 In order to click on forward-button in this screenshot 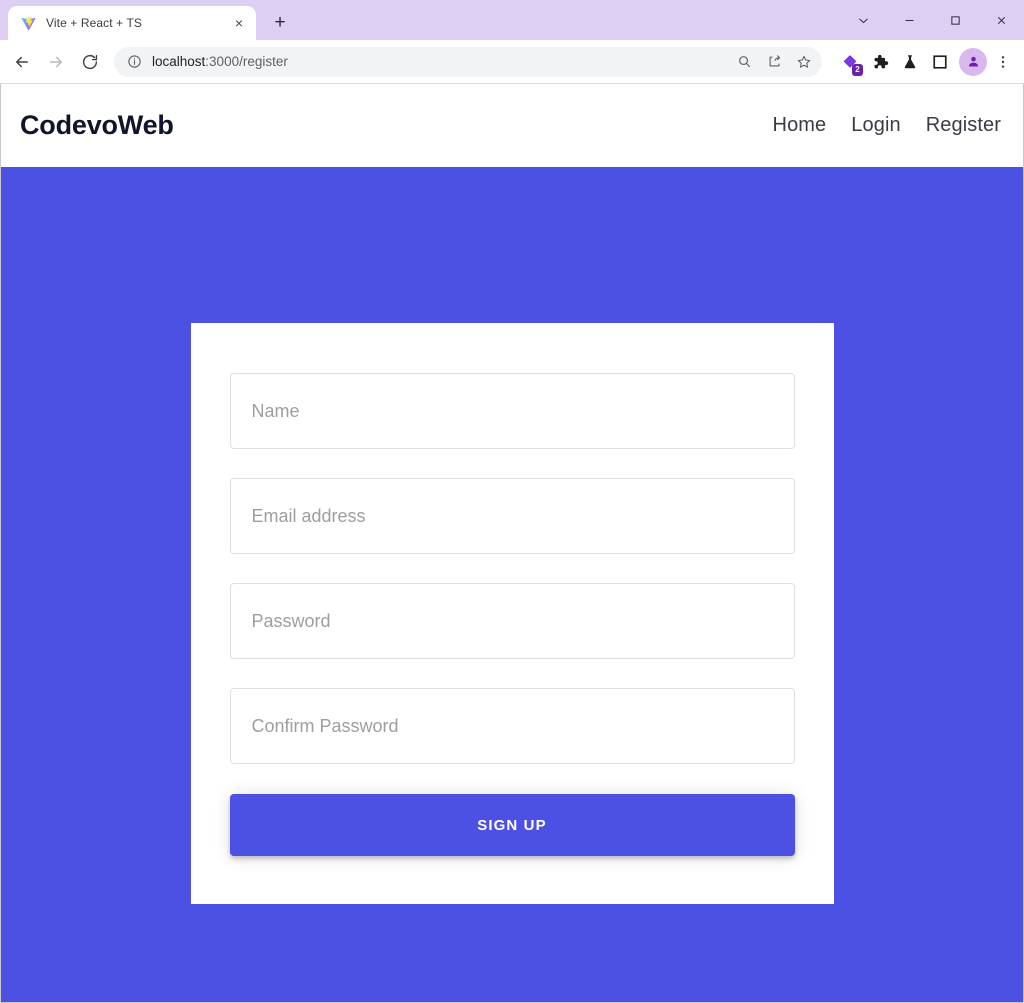, I will do `click(56, 62)`.